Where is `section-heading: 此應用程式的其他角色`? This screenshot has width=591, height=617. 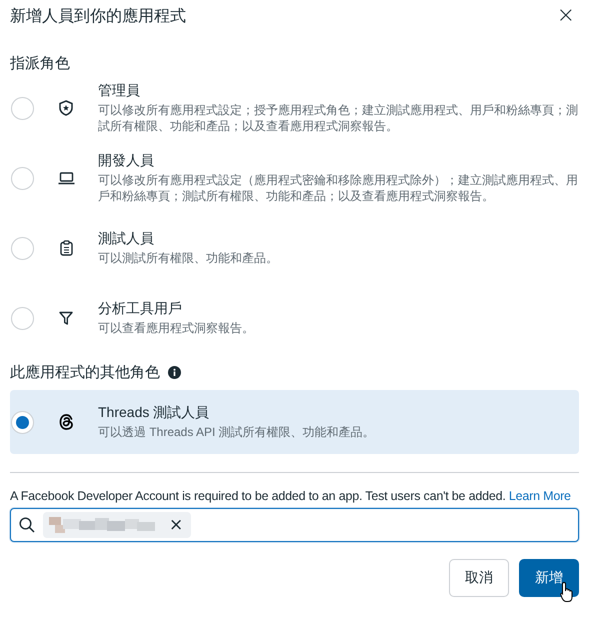
section-heading: 此應用程式的其他角色 is located at coordinates (85, 372).